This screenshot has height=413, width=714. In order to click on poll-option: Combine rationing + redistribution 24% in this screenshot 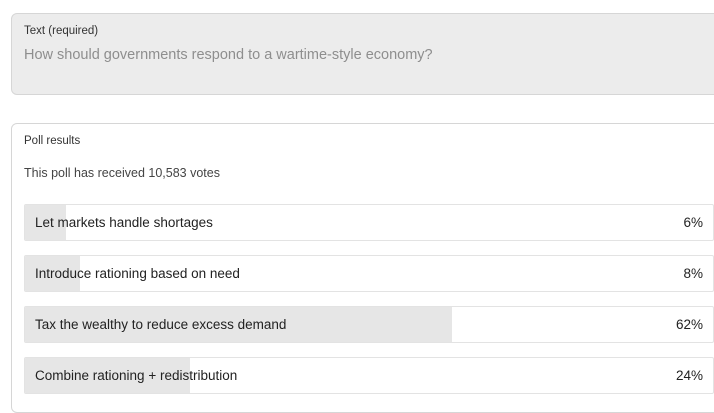, I will do `click(369, 375)`.